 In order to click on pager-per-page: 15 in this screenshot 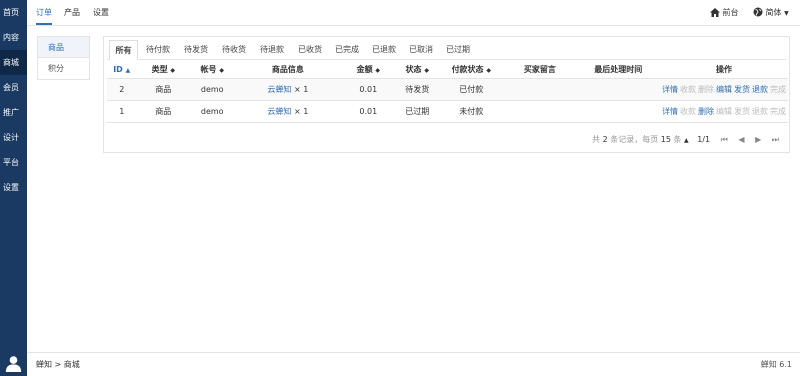, I will do `click(666, 139)`.